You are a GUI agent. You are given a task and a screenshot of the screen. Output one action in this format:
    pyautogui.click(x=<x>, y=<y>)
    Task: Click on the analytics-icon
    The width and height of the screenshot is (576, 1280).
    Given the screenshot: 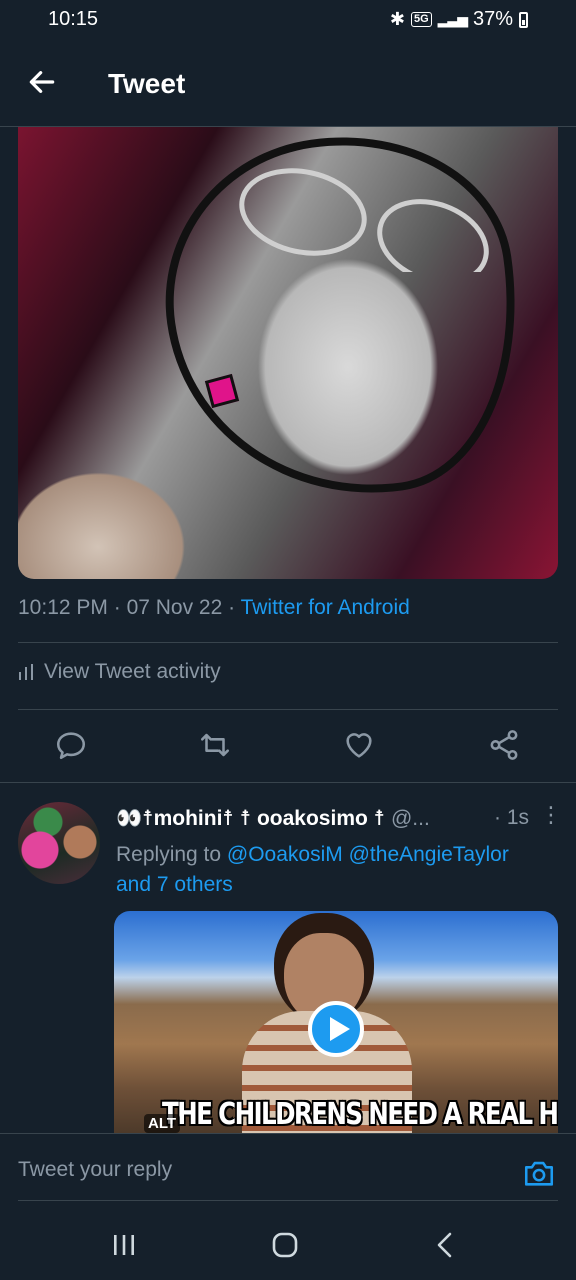 What is the action you would take?
    pyautogui.click(x=26, y=672)
    